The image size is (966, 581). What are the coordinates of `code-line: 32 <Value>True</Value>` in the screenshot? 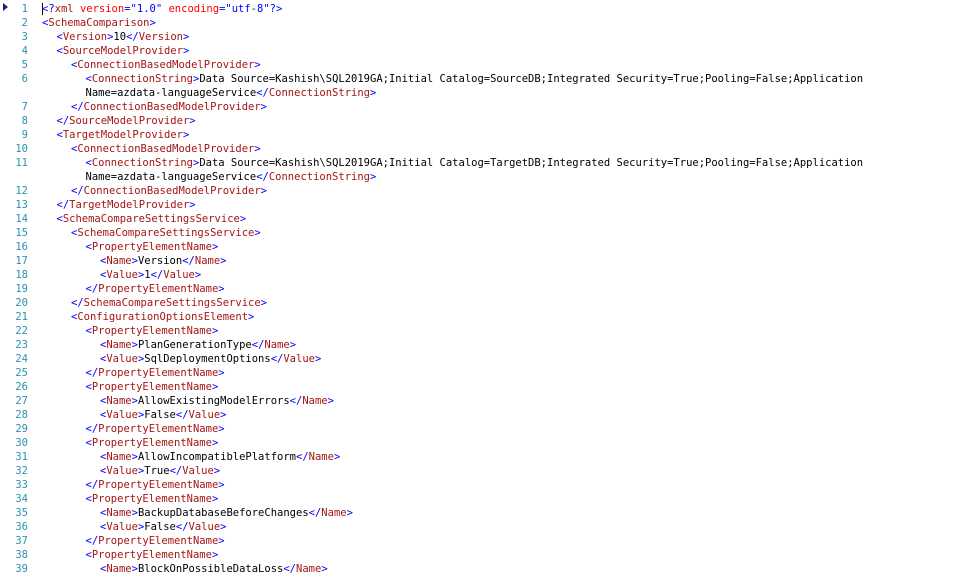 It's located at (483, 471).